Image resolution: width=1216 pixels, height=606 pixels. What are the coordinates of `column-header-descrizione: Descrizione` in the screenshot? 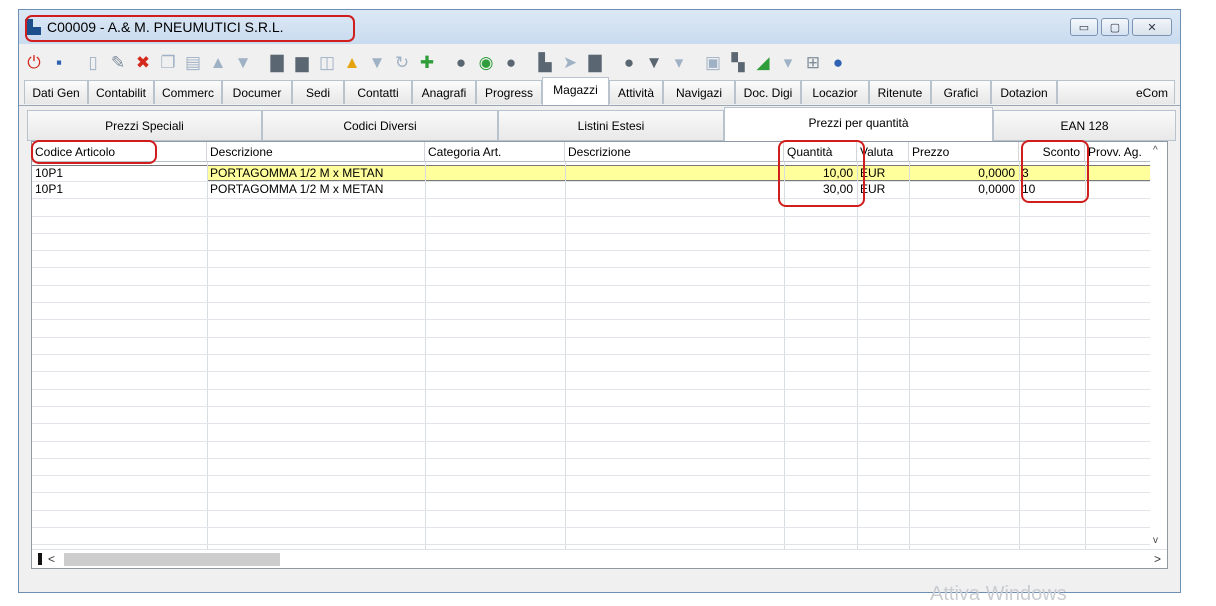 It's located at (316, 152).